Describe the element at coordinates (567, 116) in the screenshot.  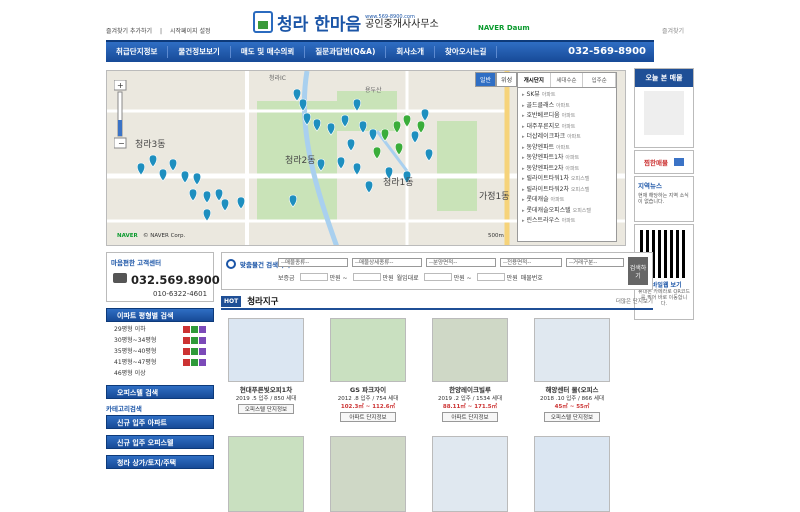
I see `complex-list-item: 호반베르디움 아파트` at that location.